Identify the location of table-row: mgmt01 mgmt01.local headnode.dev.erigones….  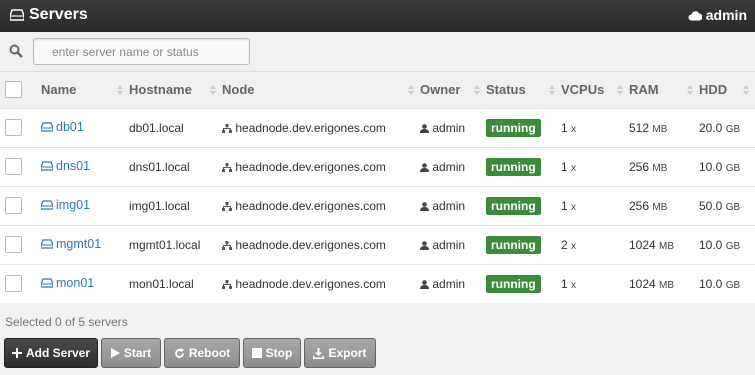
(377, 244).